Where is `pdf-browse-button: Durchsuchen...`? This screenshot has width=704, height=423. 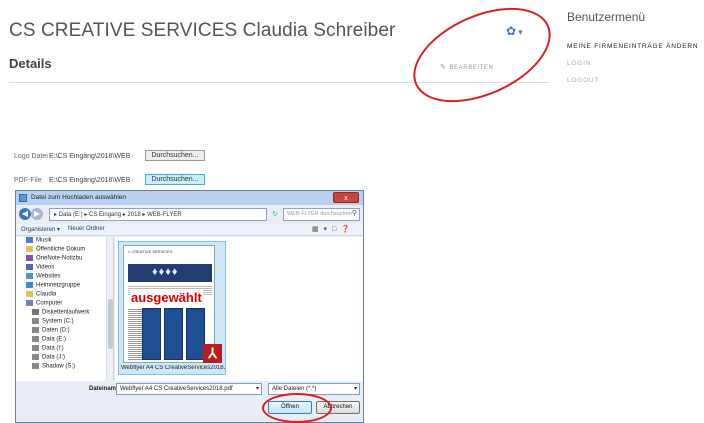
pdf-browse-button: Durchsuchen... is located at coordinates (175, 179).